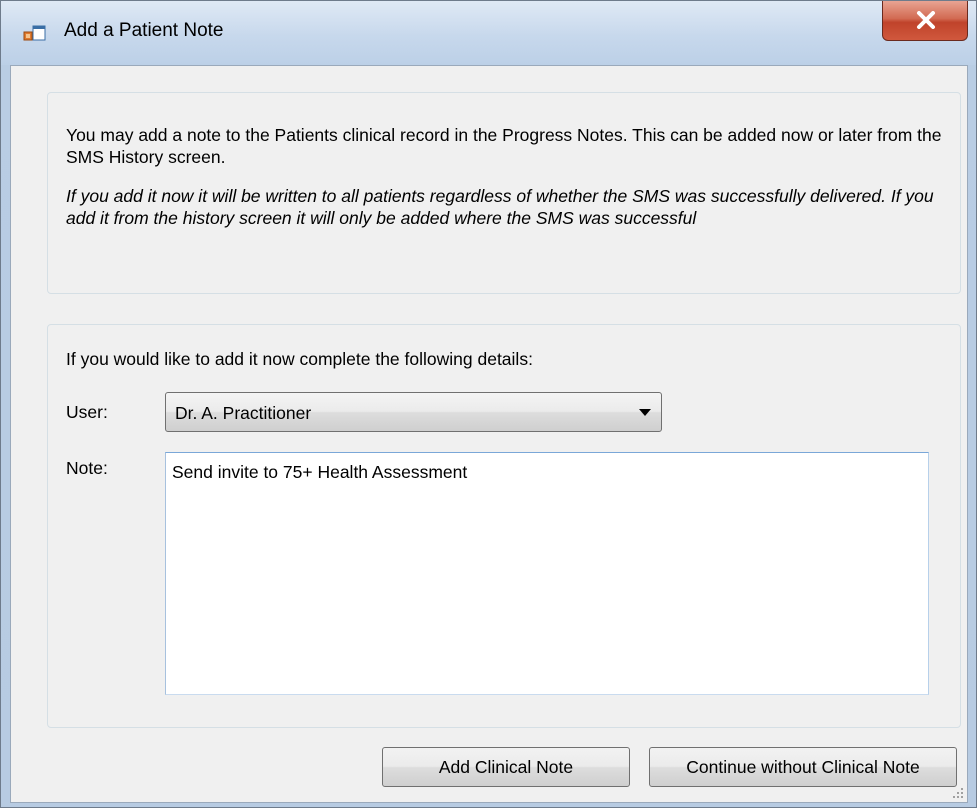  What do you see at coordinates (35, 34) in the screenshot?
I see `app-window-icon` at bounding box center [35, 34].